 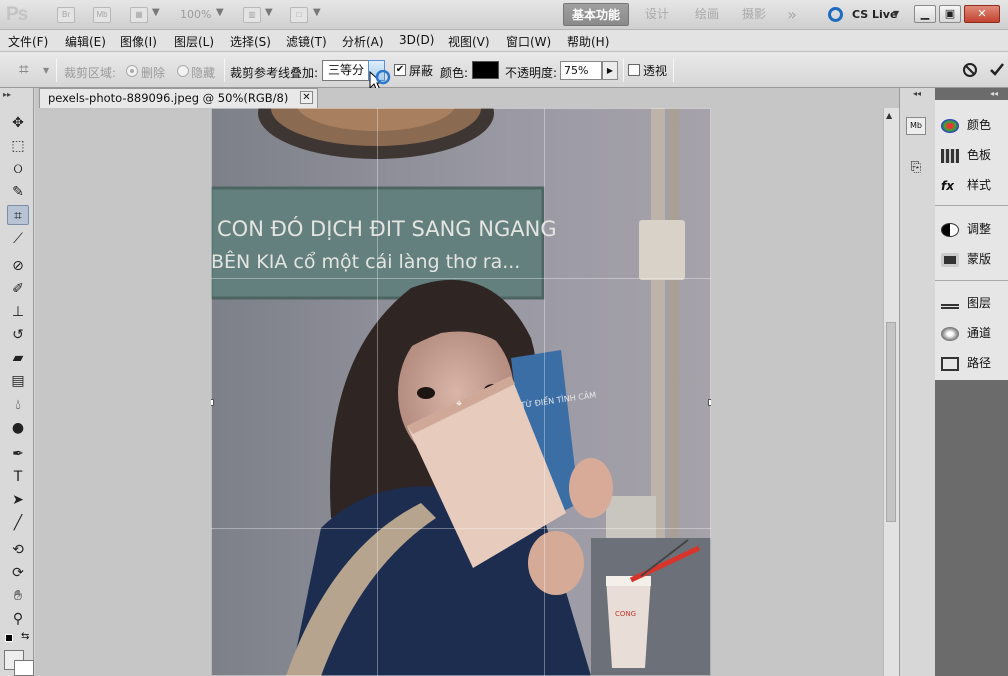 What do you see at coordinates (416, 40) in the screenshot?
I see `menu-3d: 3D(D)` at bounding box center [416, 40].